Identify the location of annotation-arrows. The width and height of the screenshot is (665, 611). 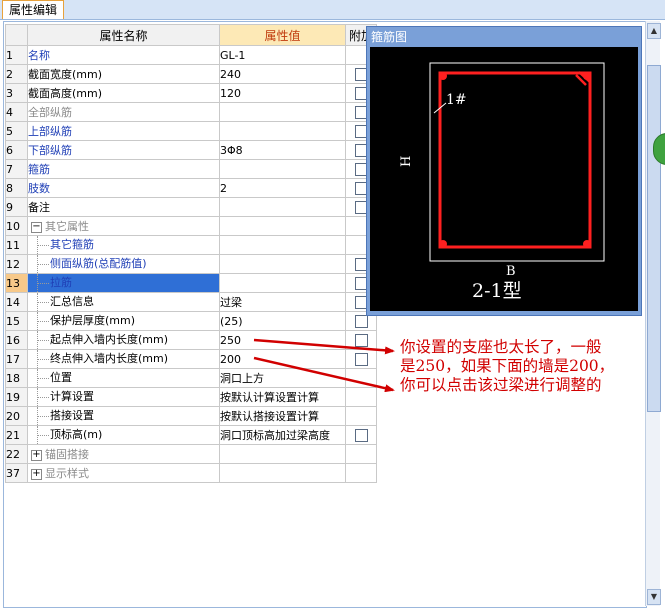
(324, 365).